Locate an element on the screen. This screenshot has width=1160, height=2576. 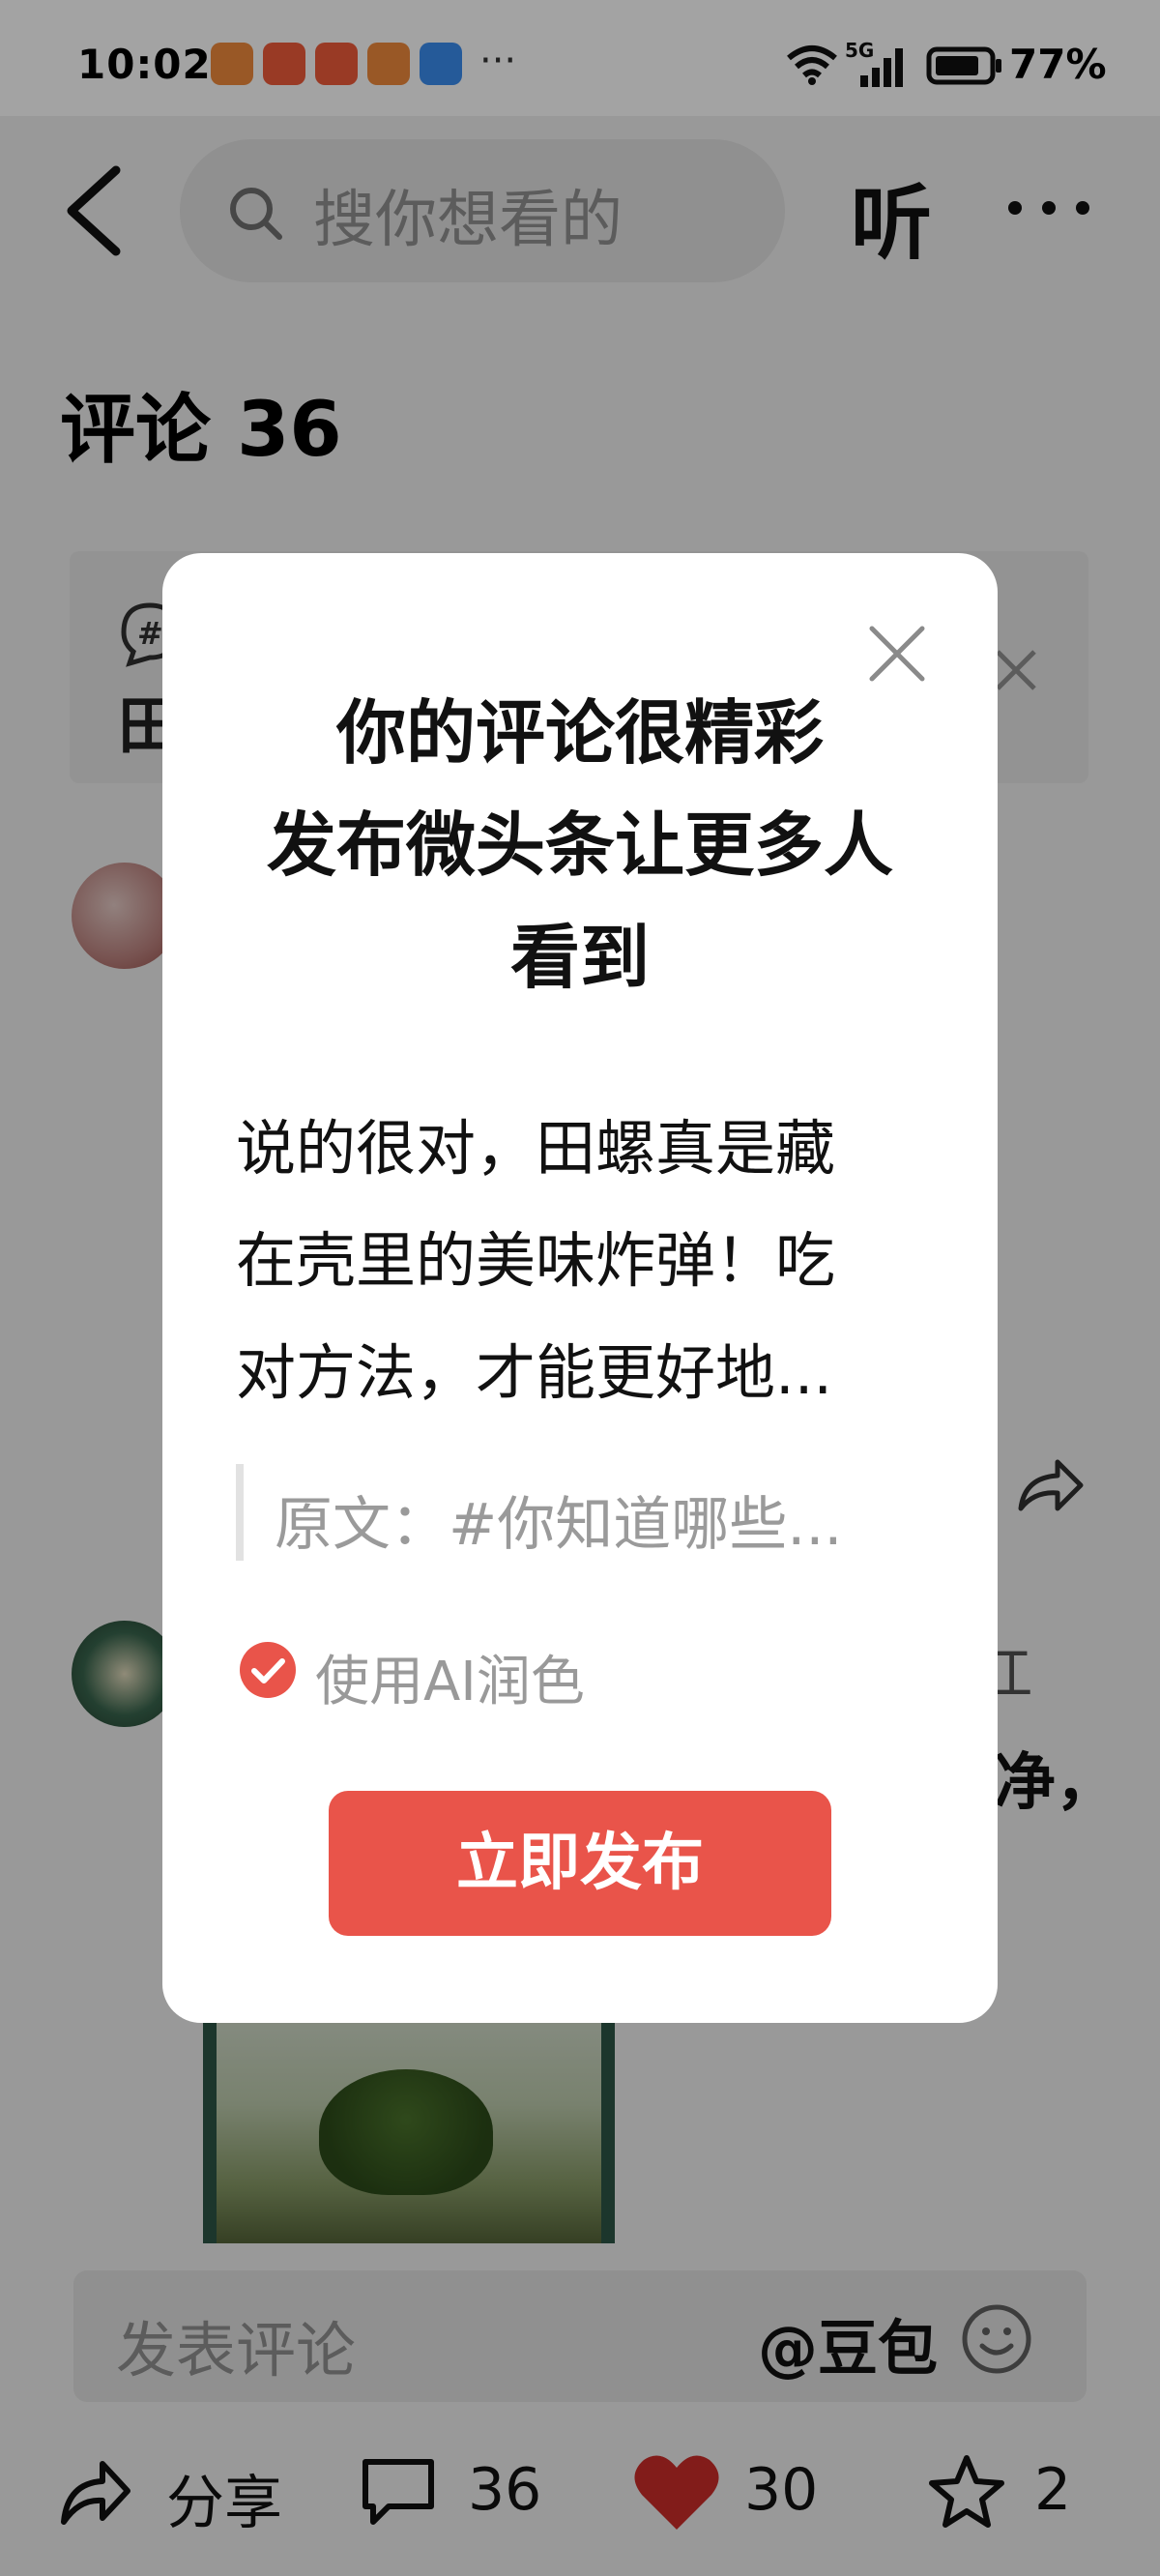
dialog-title-line: 发布微头条让更多人 is located at coordinates (579, 845).